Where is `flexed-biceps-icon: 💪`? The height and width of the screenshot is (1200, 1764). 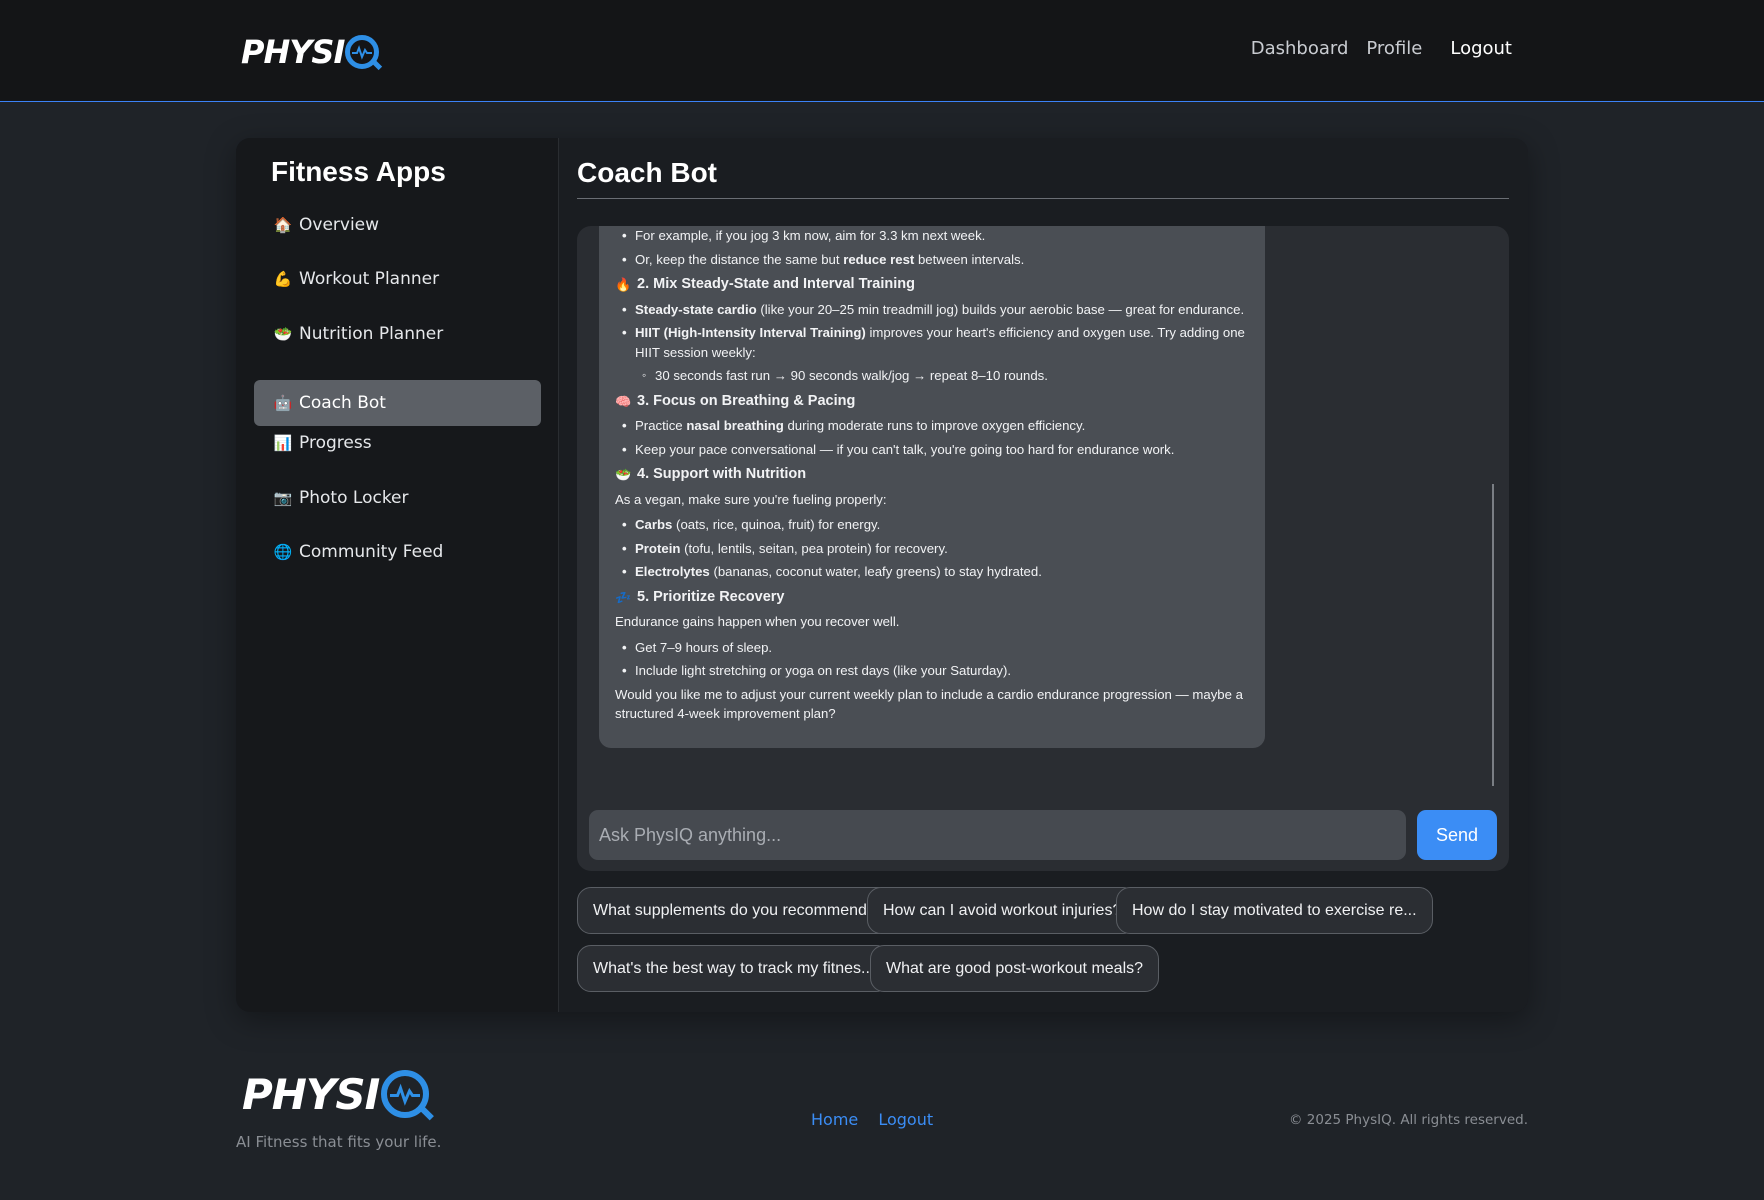
flexed-biceps-icon: 💪 is located at coordinates (283, 279).